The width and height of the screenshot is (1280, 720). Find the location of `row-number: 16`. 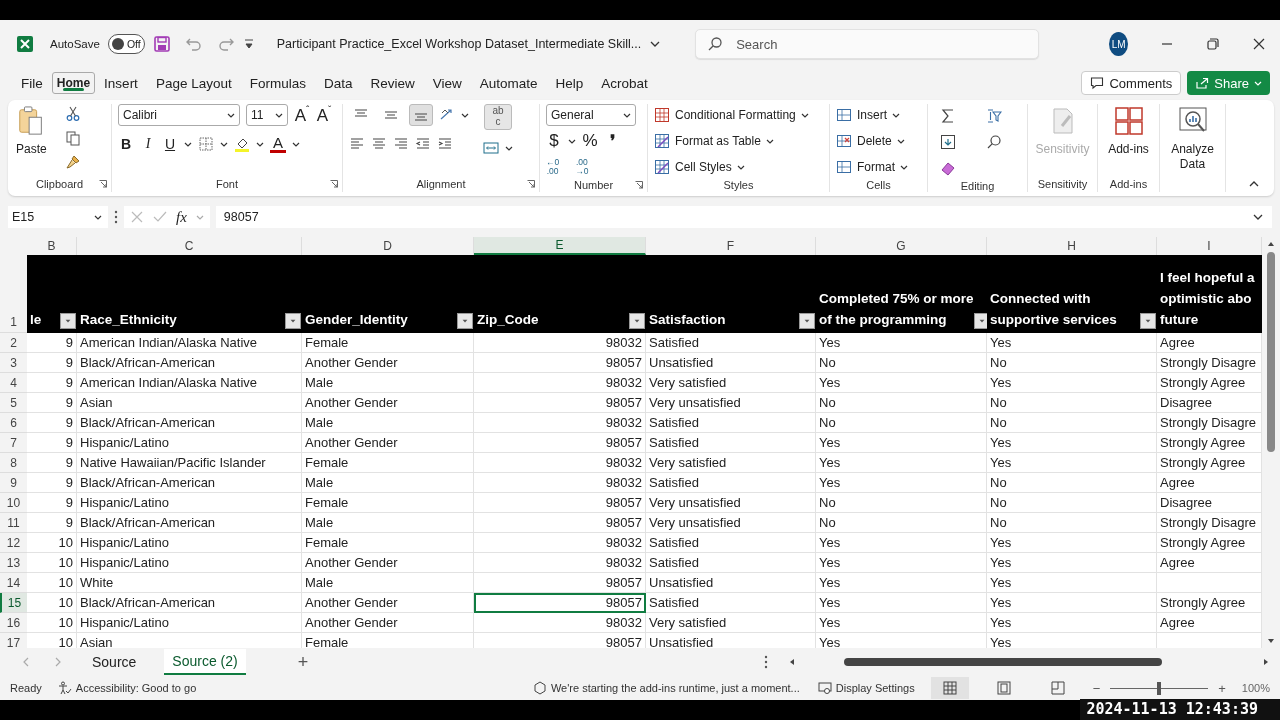

row-number: 16 is located at coordinates (13, 623).